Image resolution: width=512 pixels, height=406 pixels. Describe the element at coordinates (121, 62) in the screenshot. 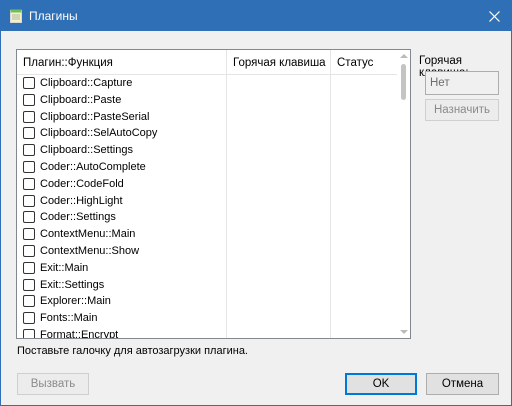

I see `column-header-plugin: Плагин::Функция` at that location.